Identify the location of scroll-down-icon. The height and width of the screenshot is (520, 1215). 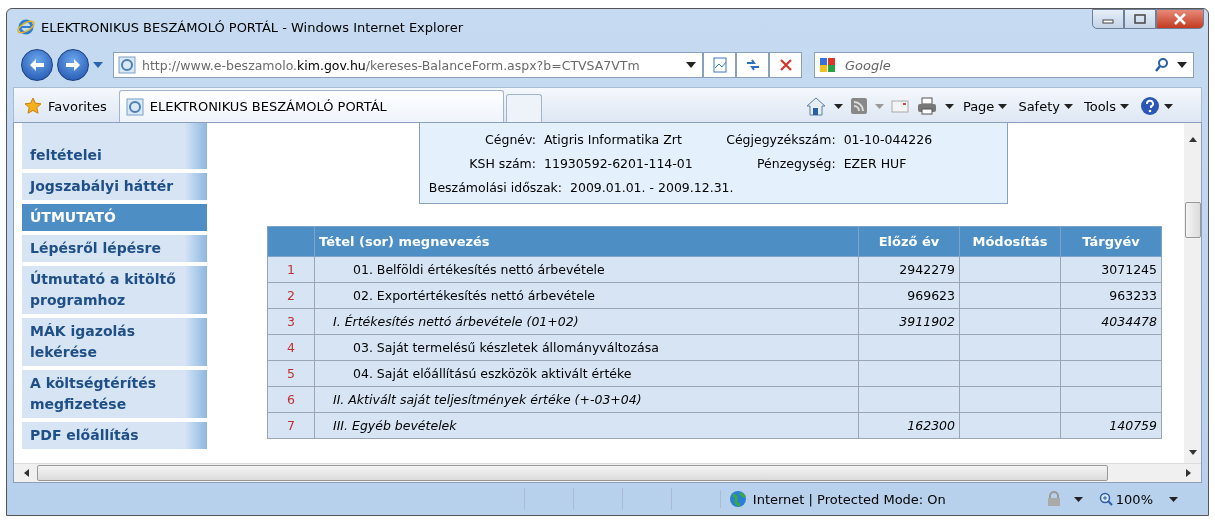
(1192, 452).